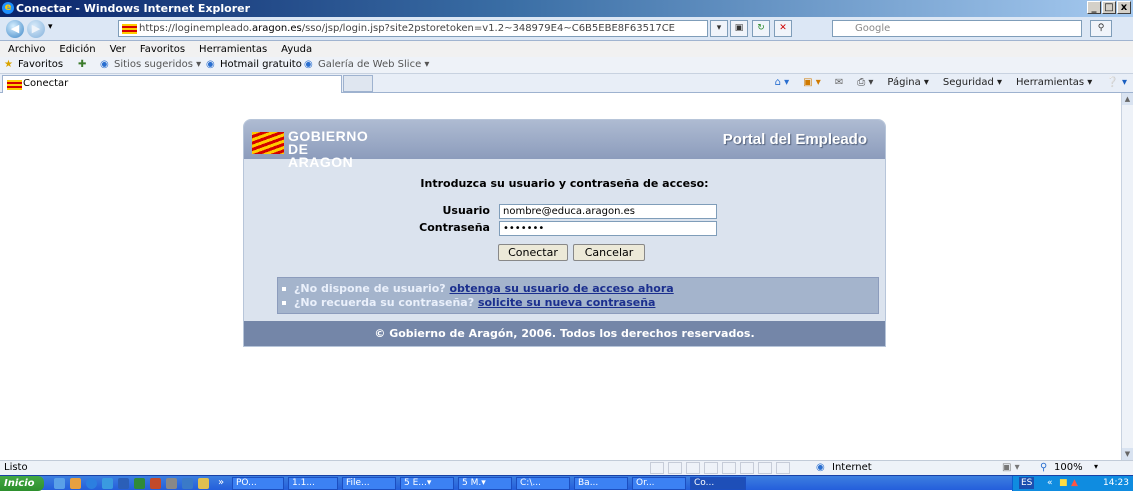  Describe the element at coordinates (562, 288) in the screenshot. I see `get-user-link: obtenga su usuario de acceso ahora` at that location.